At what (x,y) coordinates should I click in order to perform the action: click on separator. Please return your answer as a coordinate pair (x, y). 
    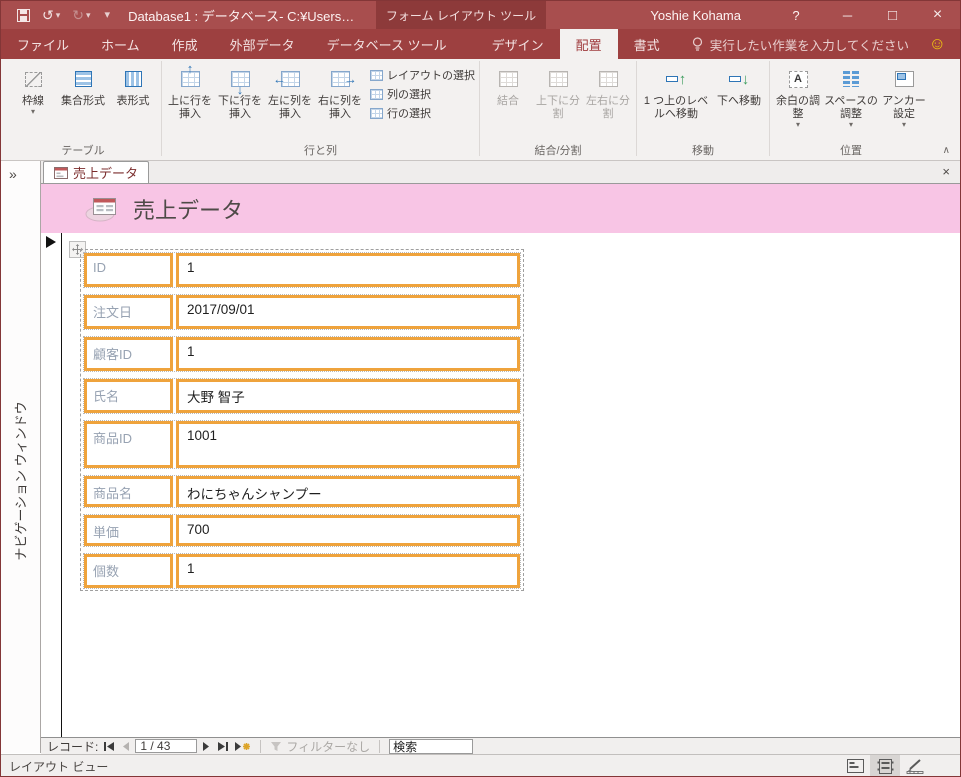
    Looking at the image, I should click on (261, 746).